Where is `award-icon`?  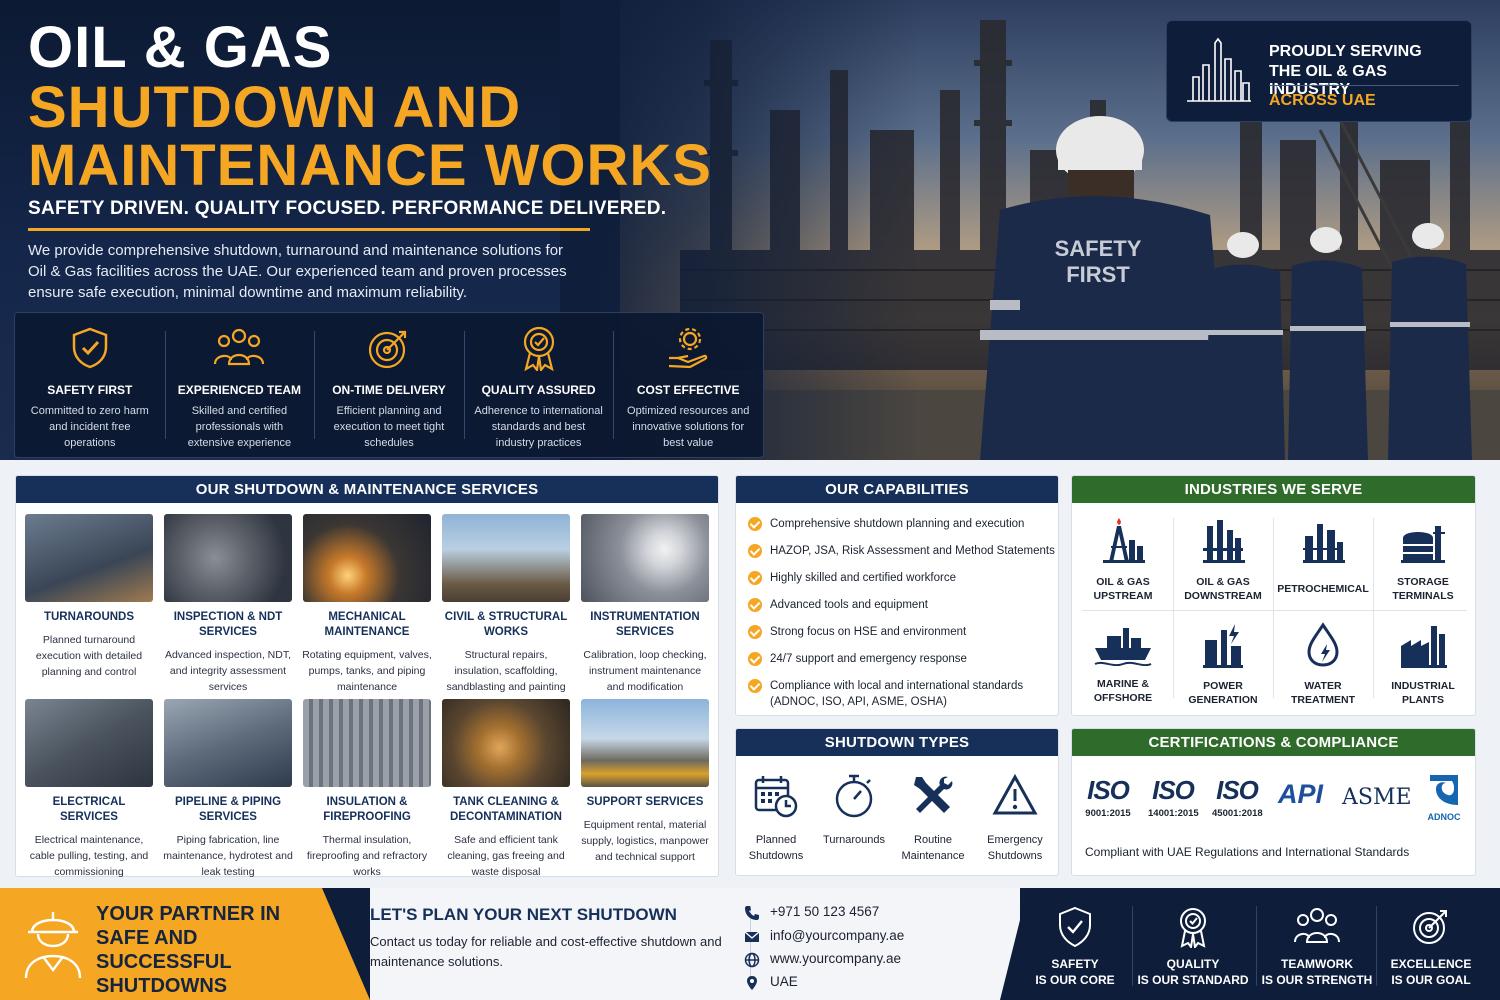 award-icon is located at coordinates (1193, 928).